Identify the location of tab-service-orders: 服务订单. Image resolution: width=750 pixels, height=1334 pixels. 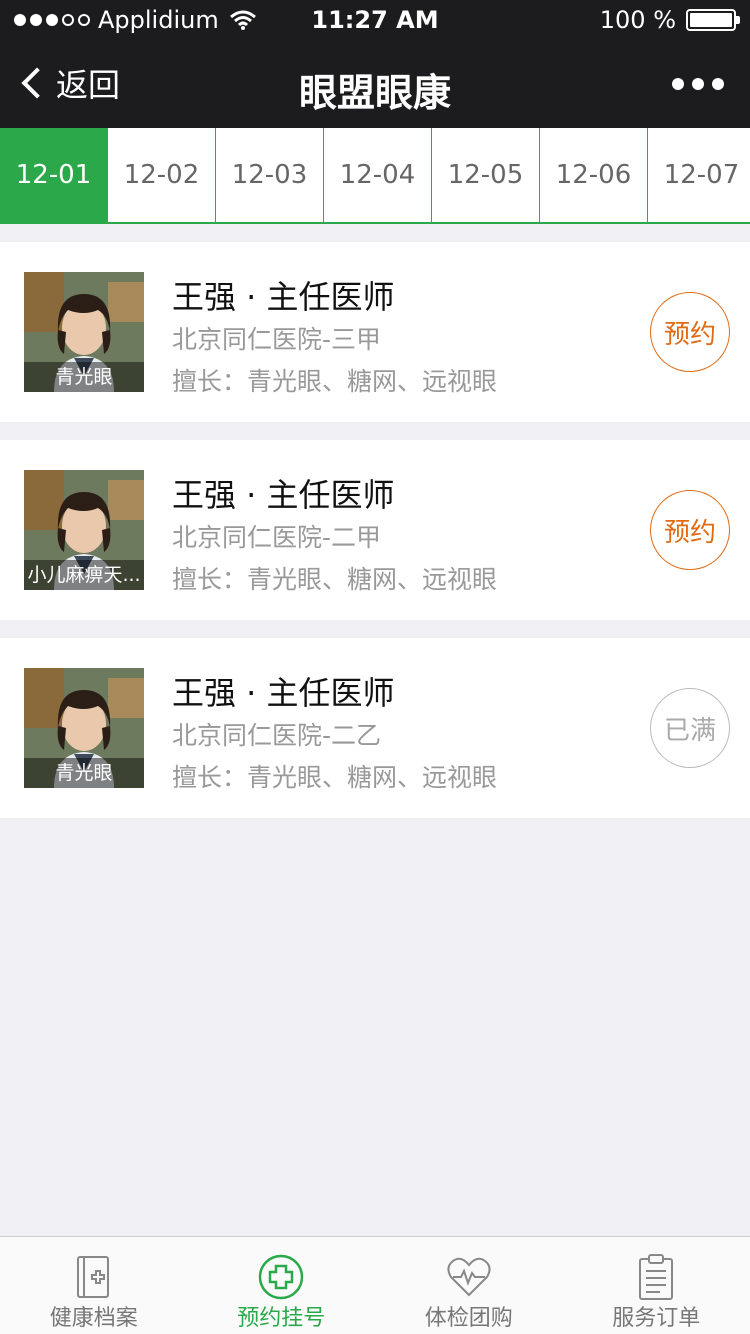
(656, 1285).